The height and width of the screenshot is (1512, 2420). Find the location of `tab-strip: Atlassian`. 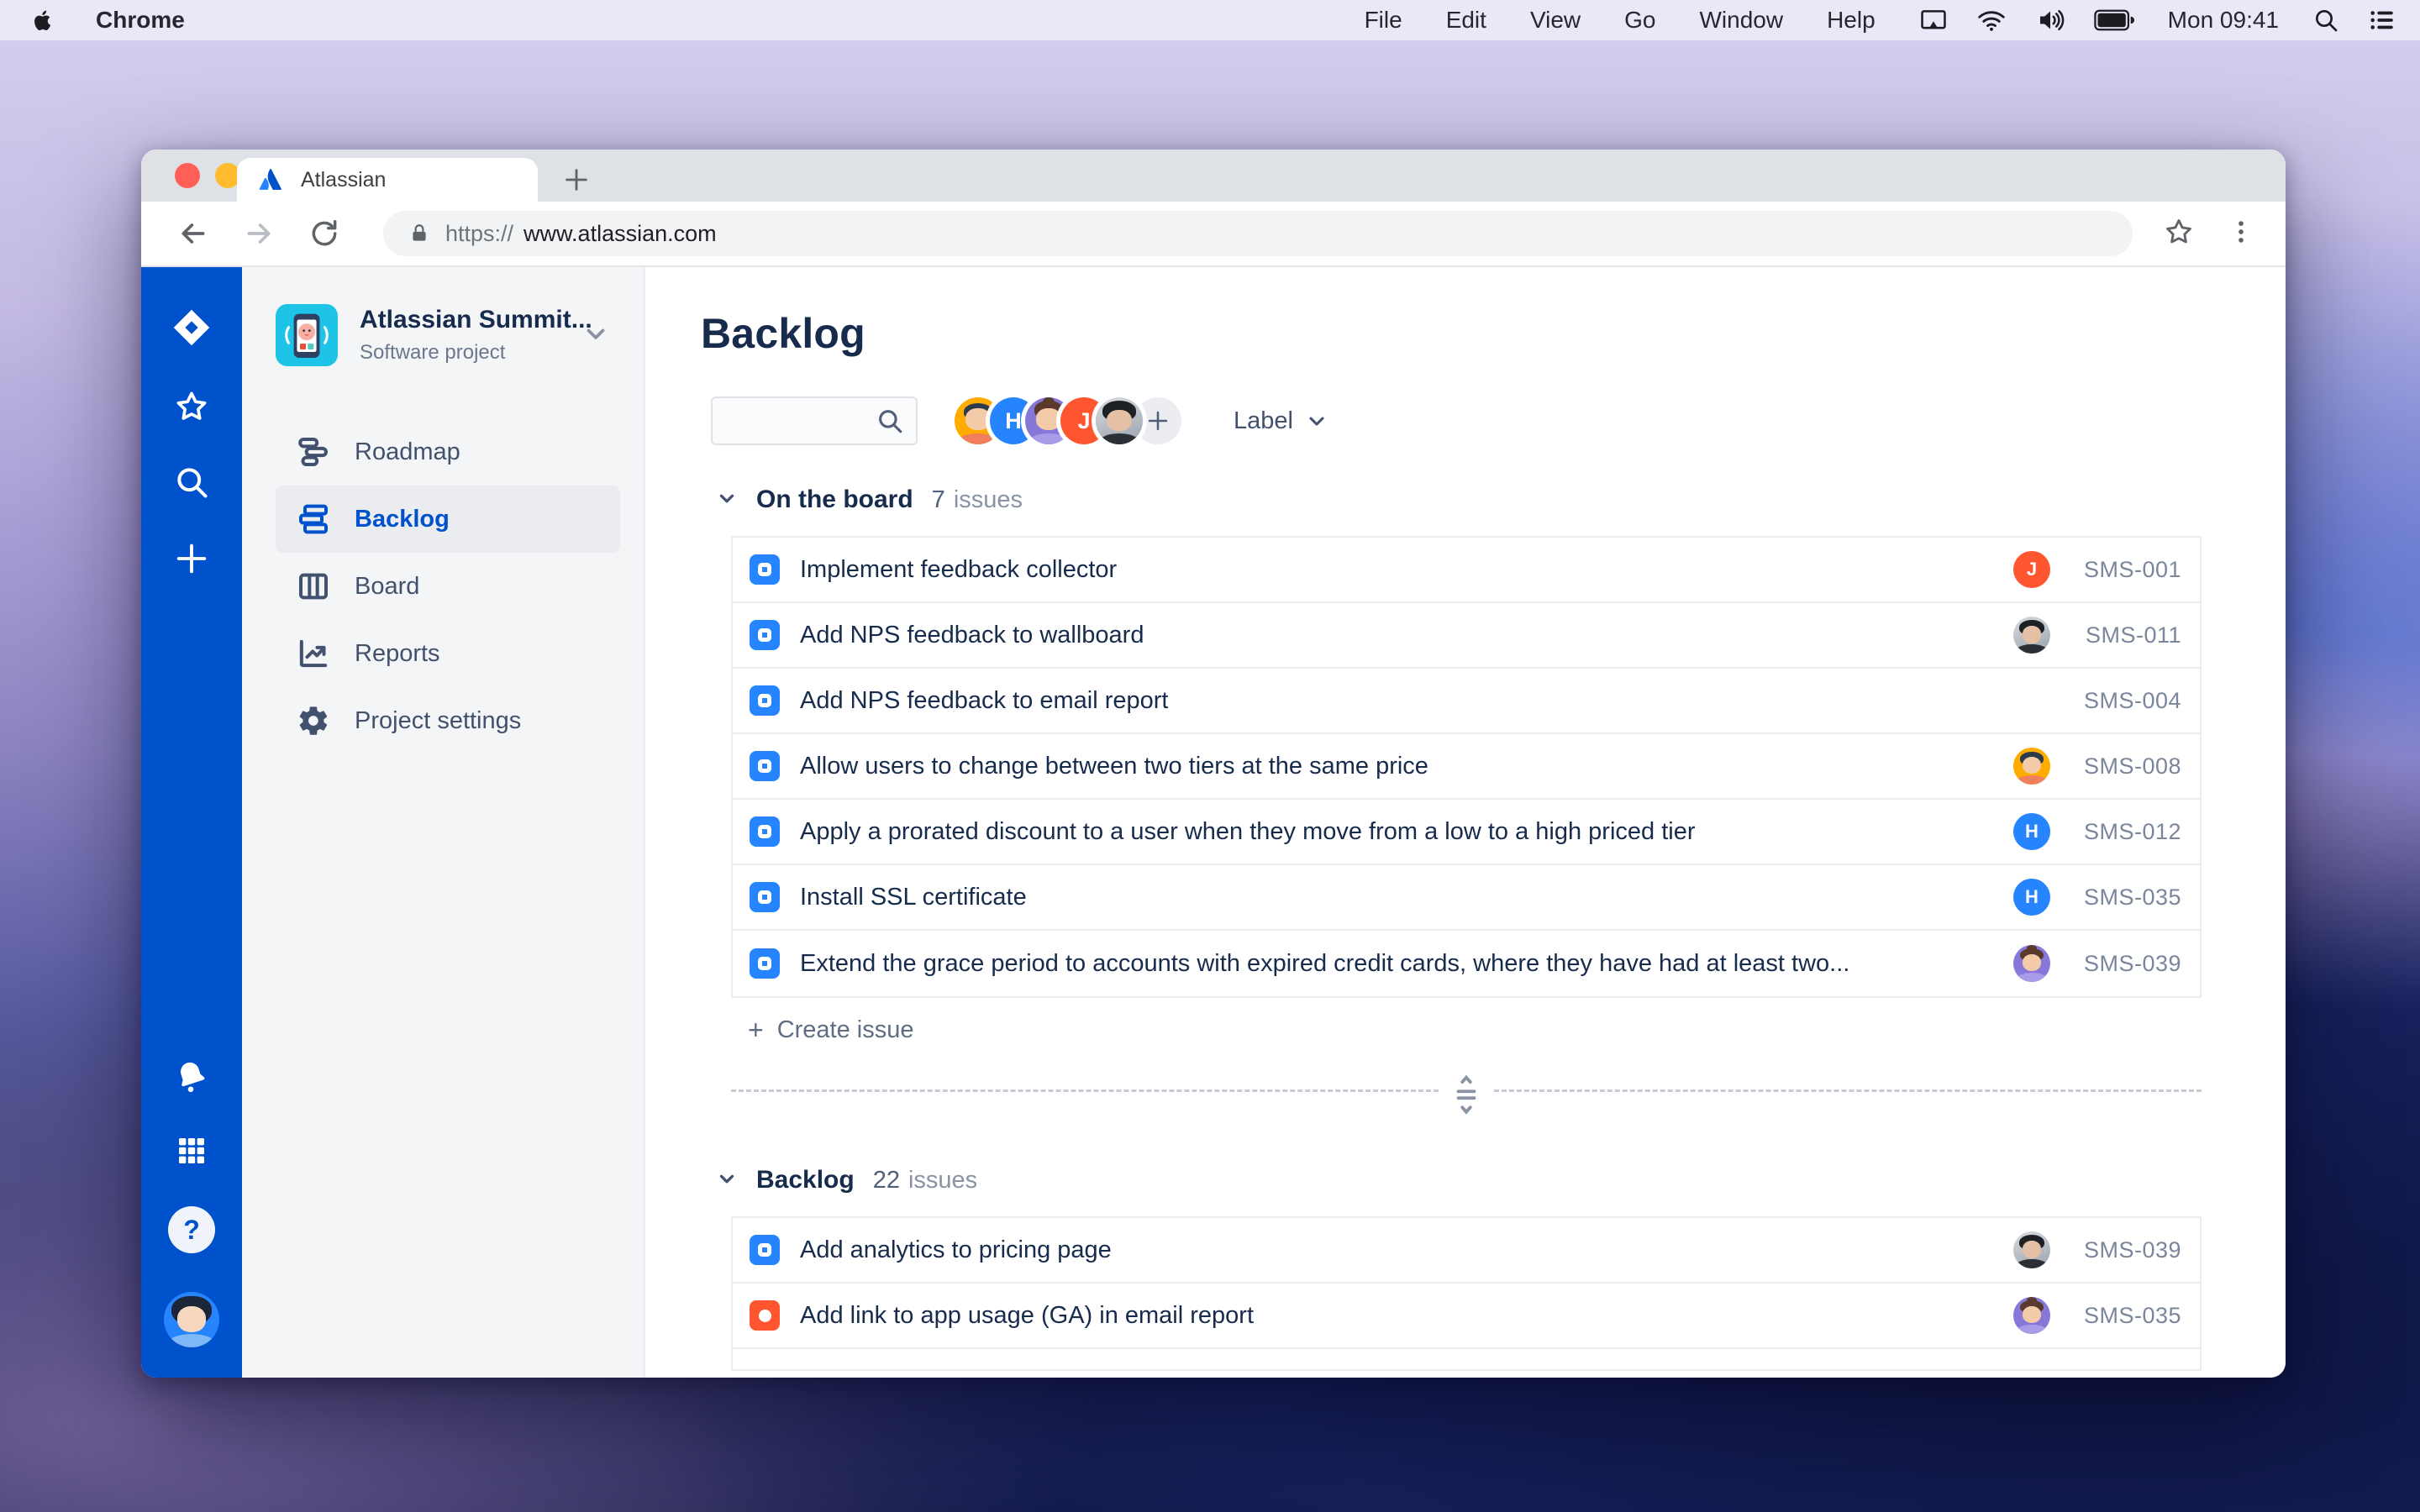

tab-strip: Atlassian is located at coordinates (1213, 176).